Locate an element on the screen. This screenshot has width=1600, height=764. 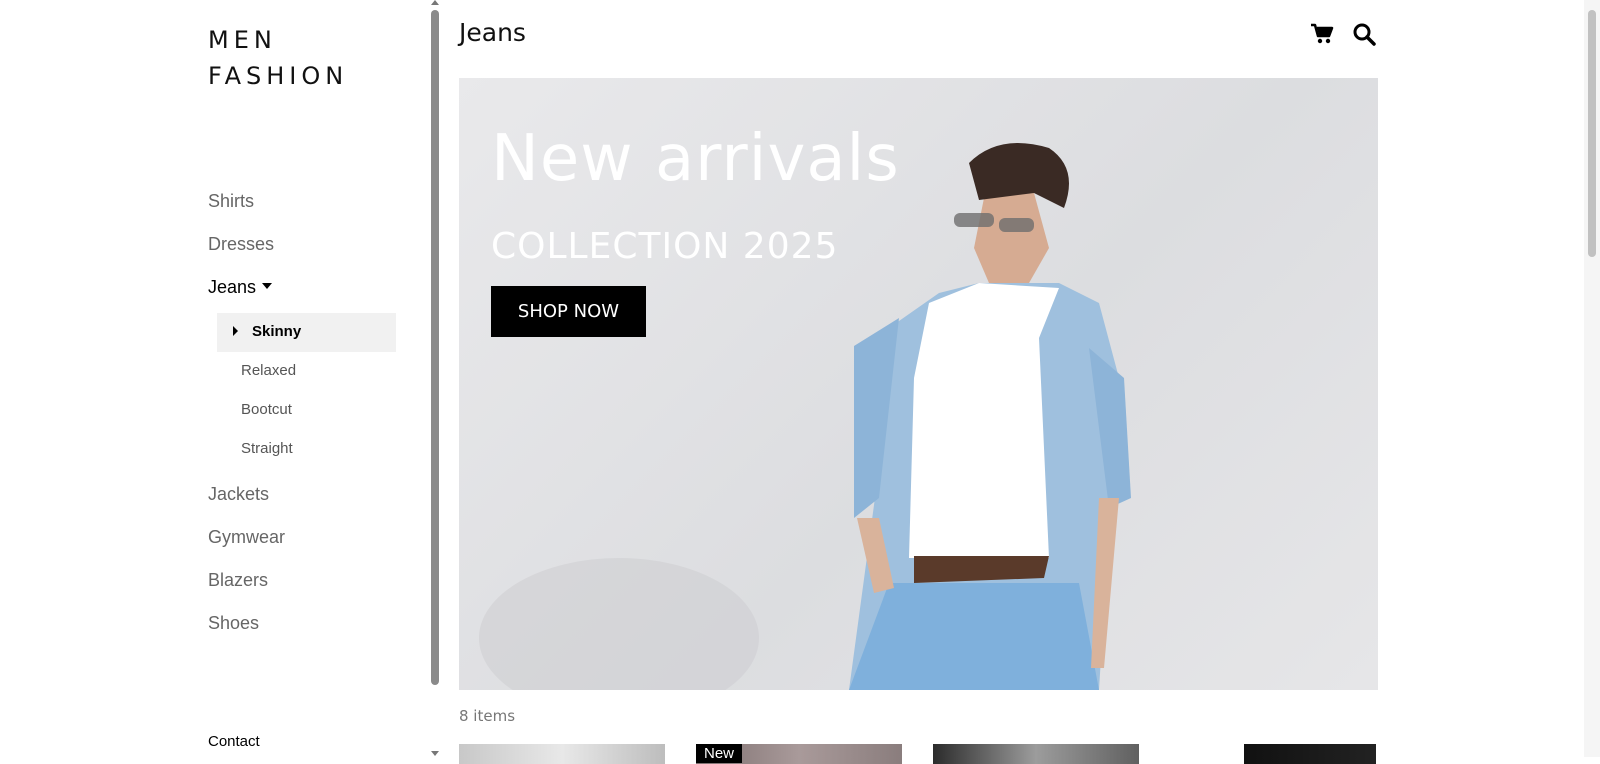
brand-line-2: FASHION is located at coordinates (278, 76).